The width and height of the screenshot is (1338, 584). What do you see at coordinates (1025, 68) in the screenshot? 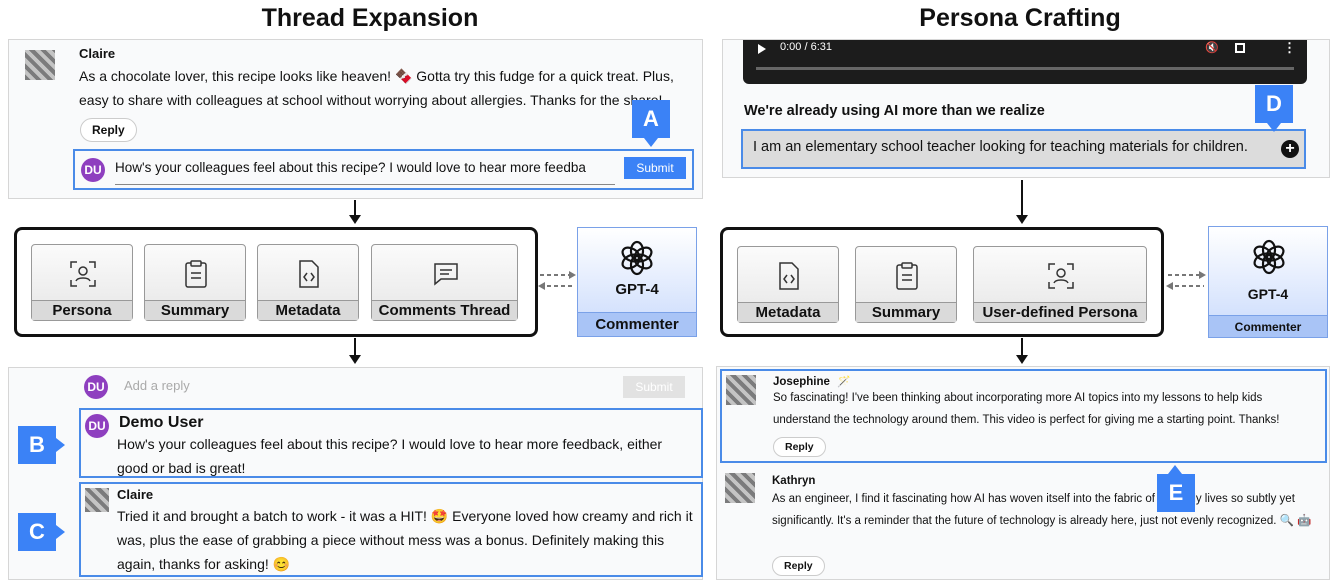
I see `video-progress` at bounding box center [1025, 68].